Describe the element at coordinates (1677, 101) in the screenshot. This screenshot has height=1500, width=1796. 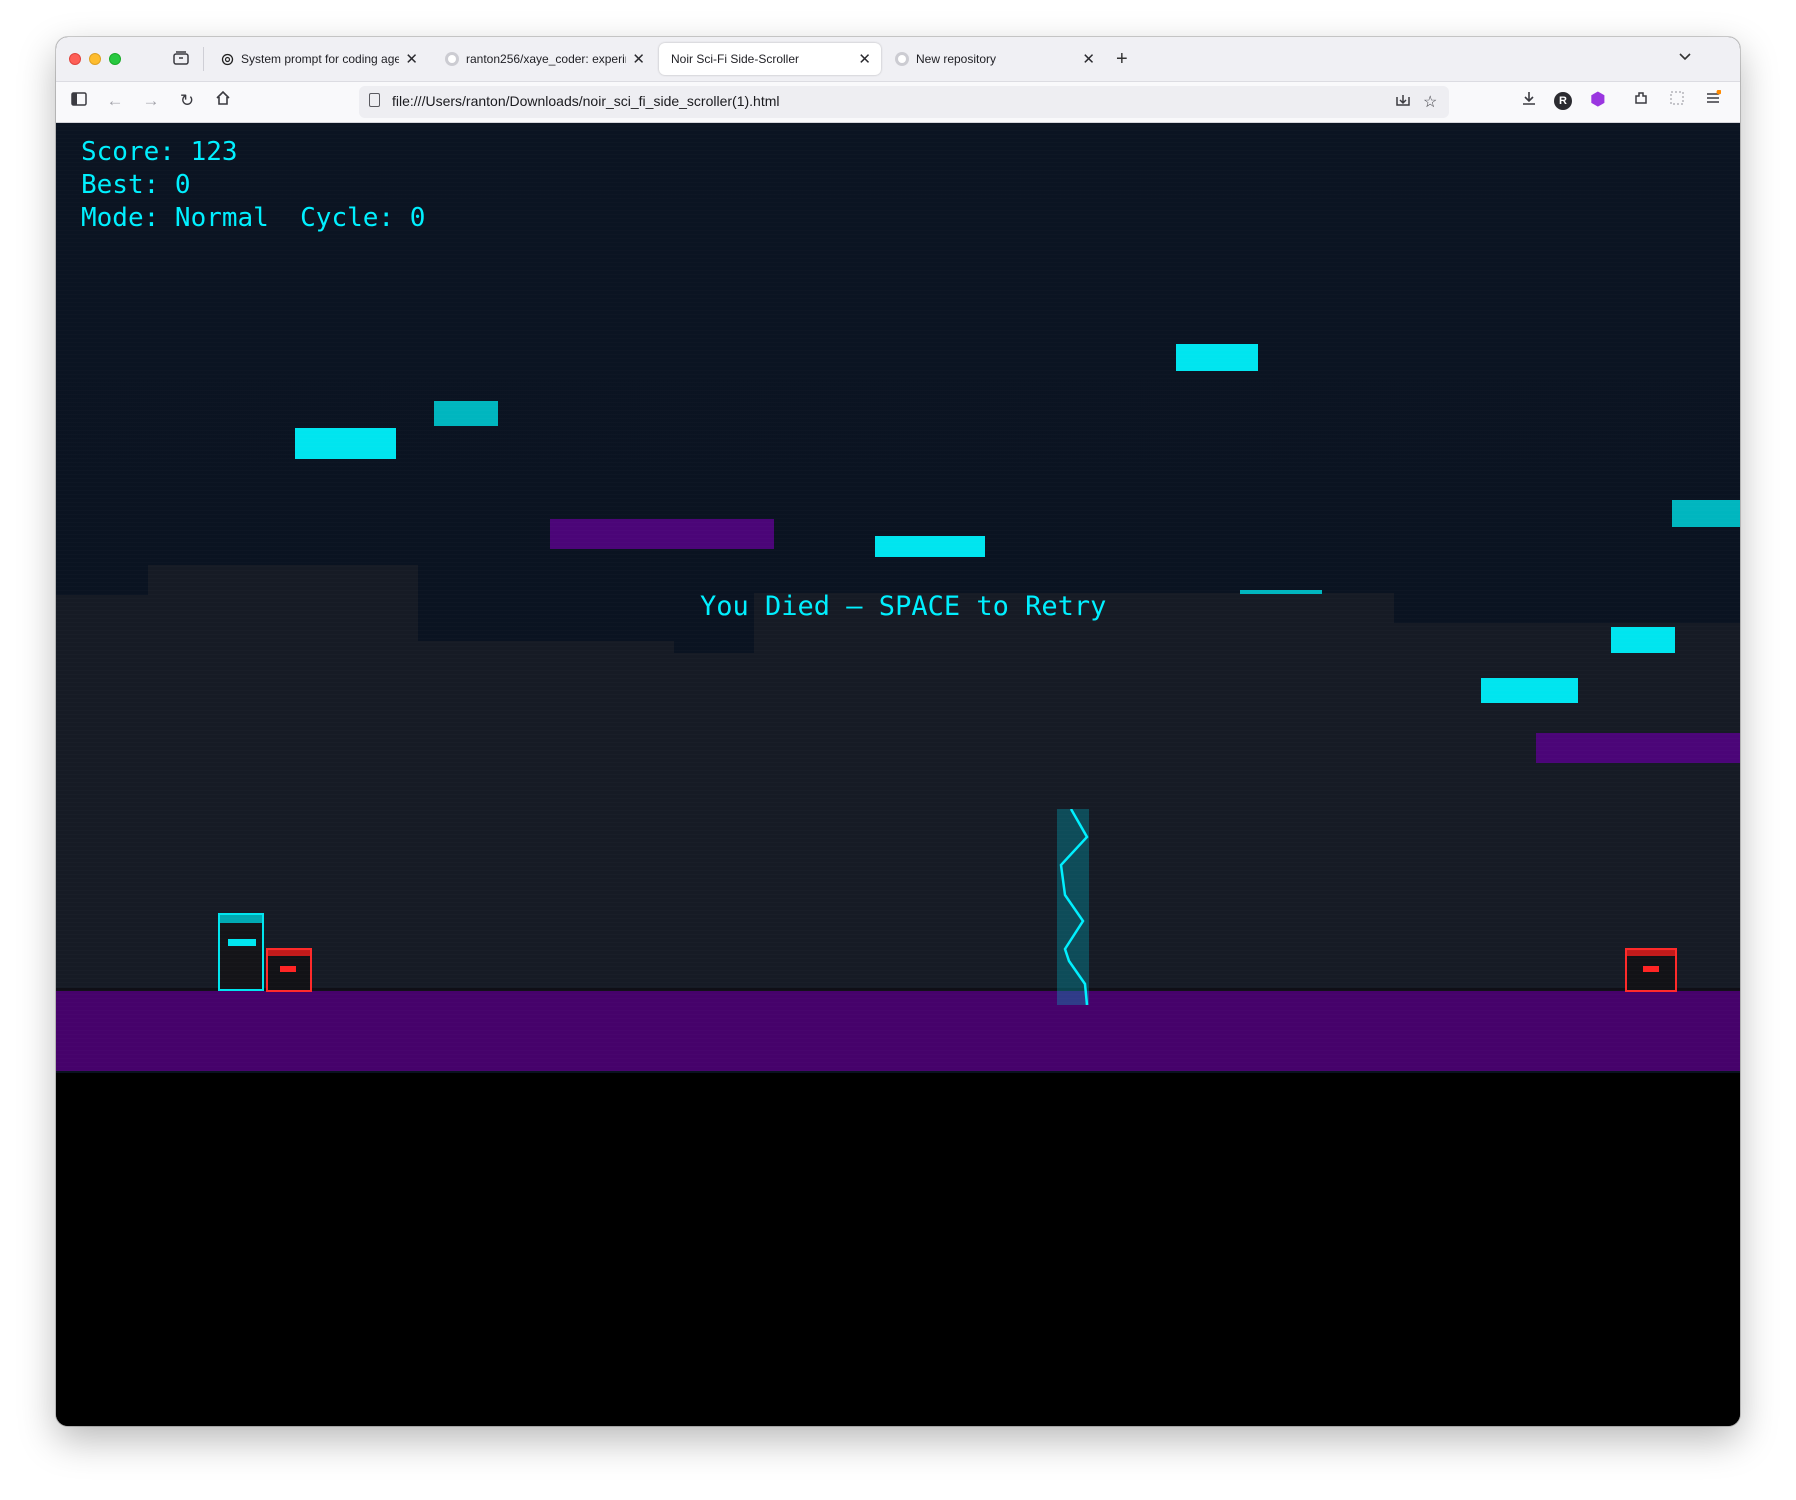
I see `screenshot-icon` at that location.